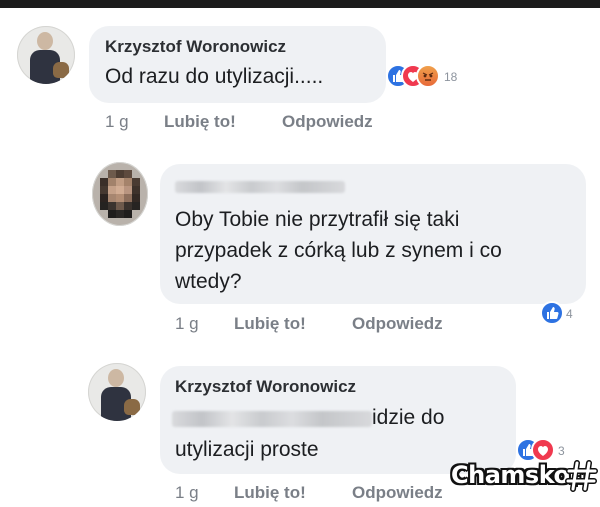 This screenshot has height=507, width=600. What do you see at coordinates (208, 281) in the screenshot?
I see `comment-text-line-3: wtedy?` at bounding box center [208, 281].